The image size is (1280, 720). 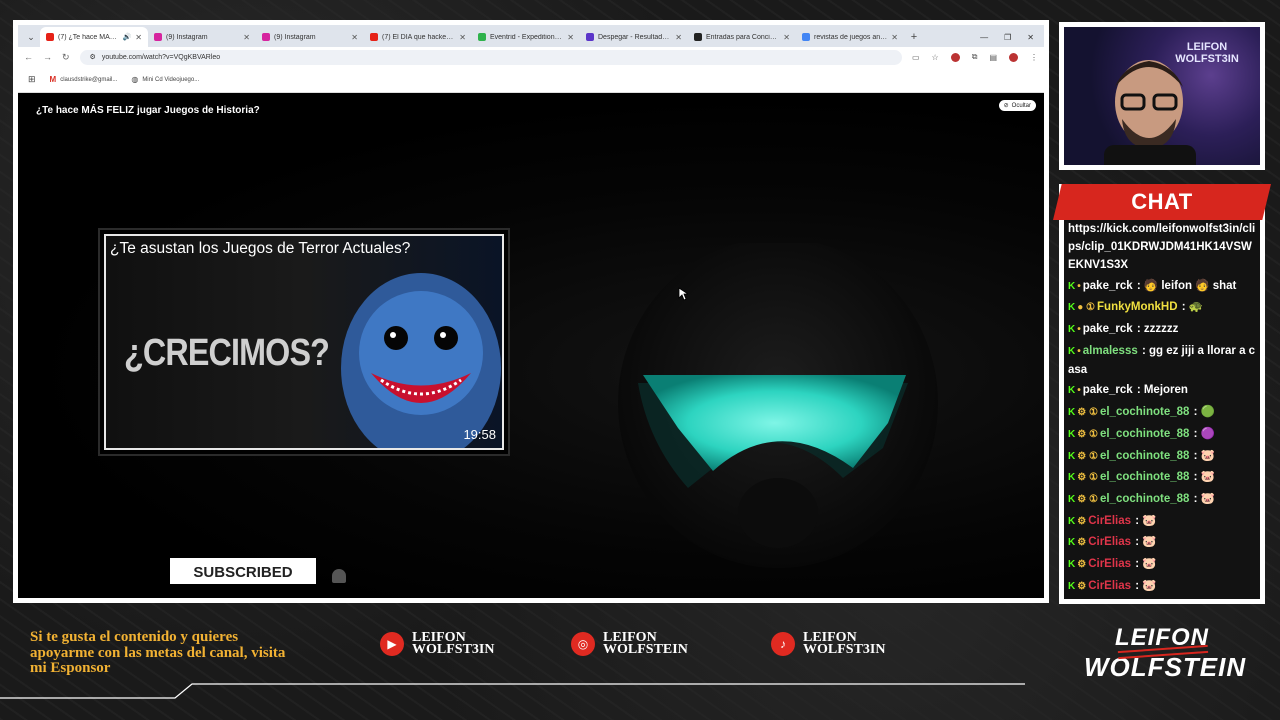 I want to click on tab-label: Despegar - Resultados de, so click(x=635, y=37).